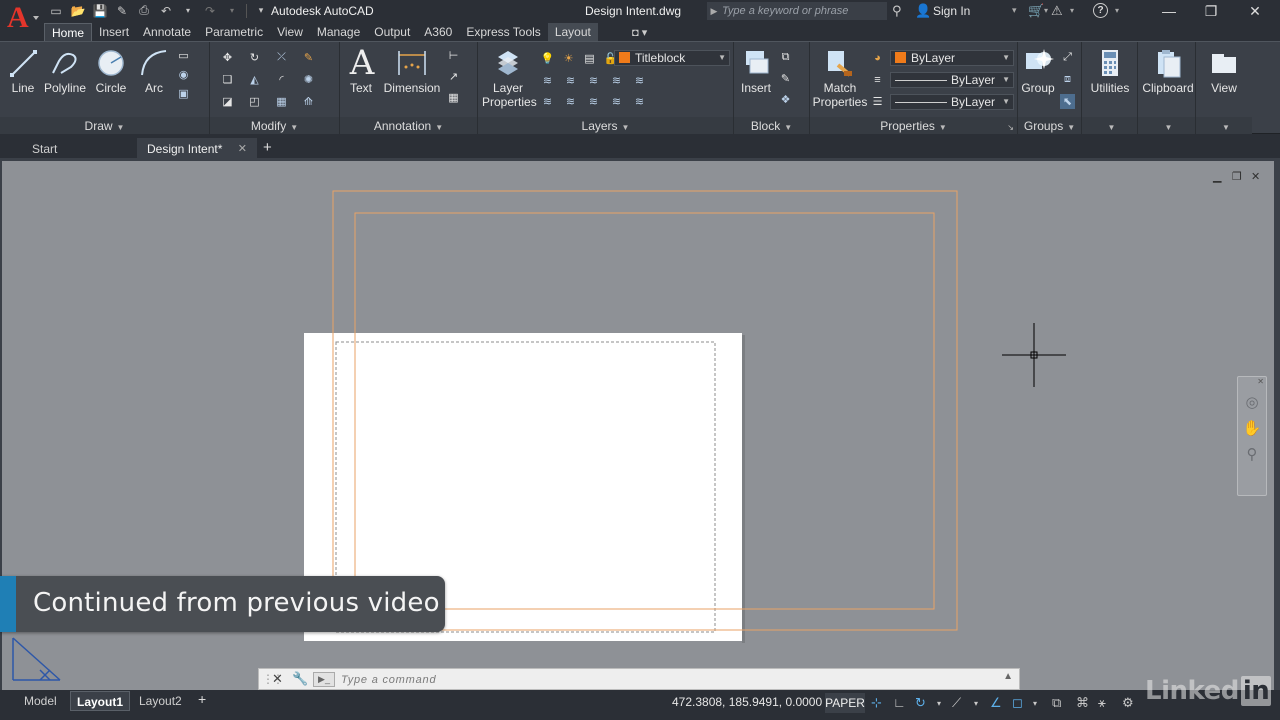 The image size is (1280, 720). What do you see at coordinates (845, 703) in the screenshot?
I see `paper-space-button: PAPER` at bounding box center [845, 703].